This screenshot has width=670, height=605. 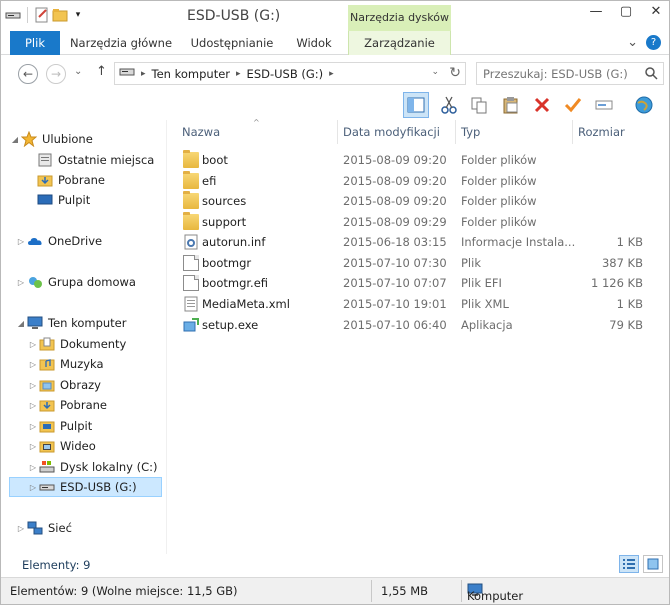 I want to click on item-count-bar: Elementy: 9, so click(x=335, y=565).